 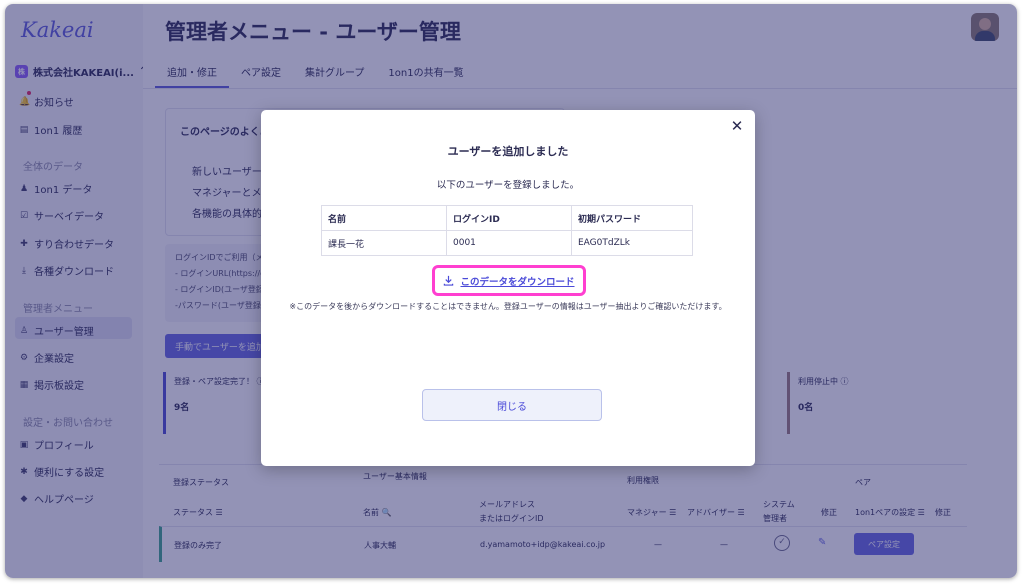 I want to click on cell-initial-password: EAG0TdZLk, so click(x=632, y=243).